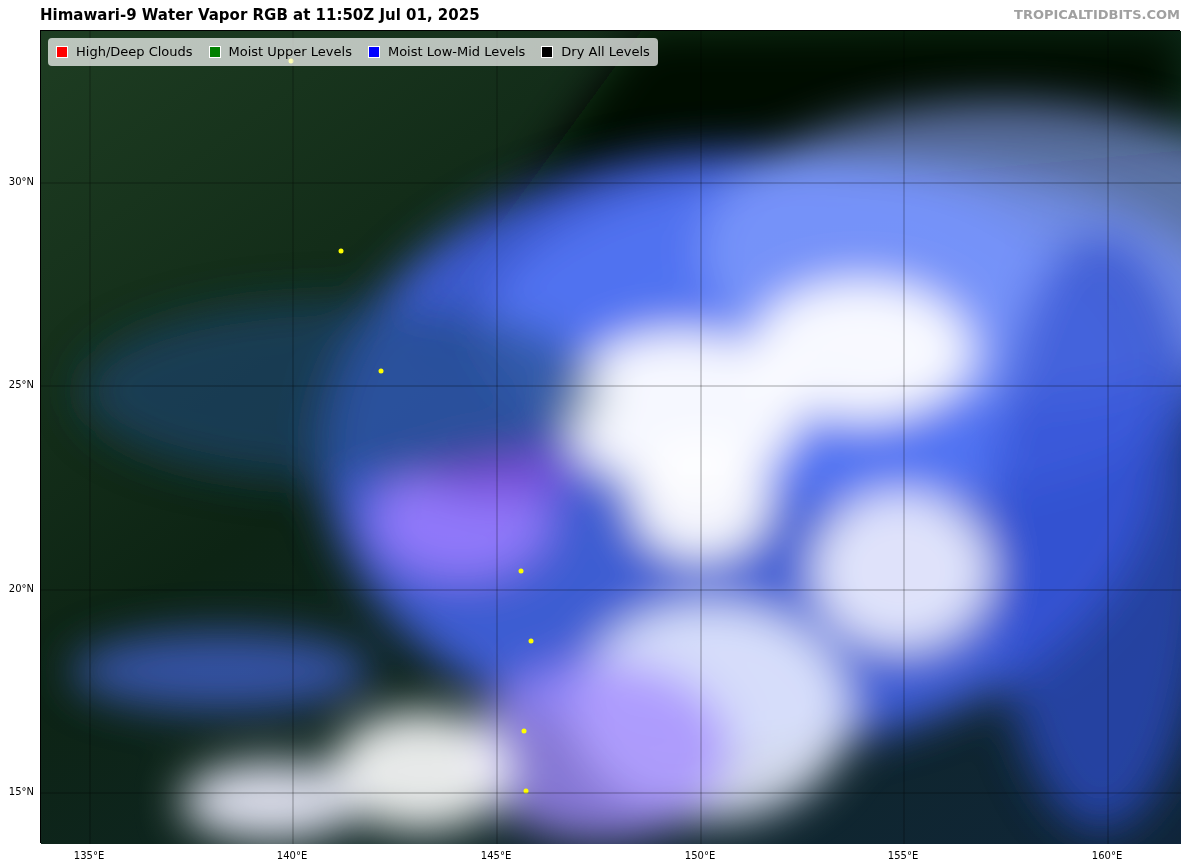 Image resolution: width=1200 pixels, height=867 pixels. Describe the element at coordinates (21, 589) in the screenshot. I see `latitude-label: 20°N` at that location.